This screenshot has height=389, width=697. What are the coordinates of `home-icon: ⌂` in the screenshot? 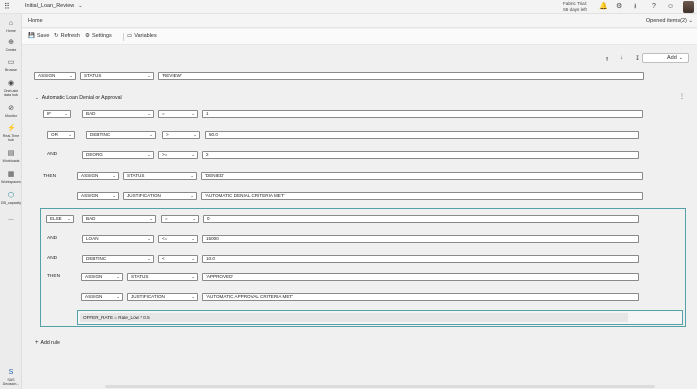 It's located at (11, 23).